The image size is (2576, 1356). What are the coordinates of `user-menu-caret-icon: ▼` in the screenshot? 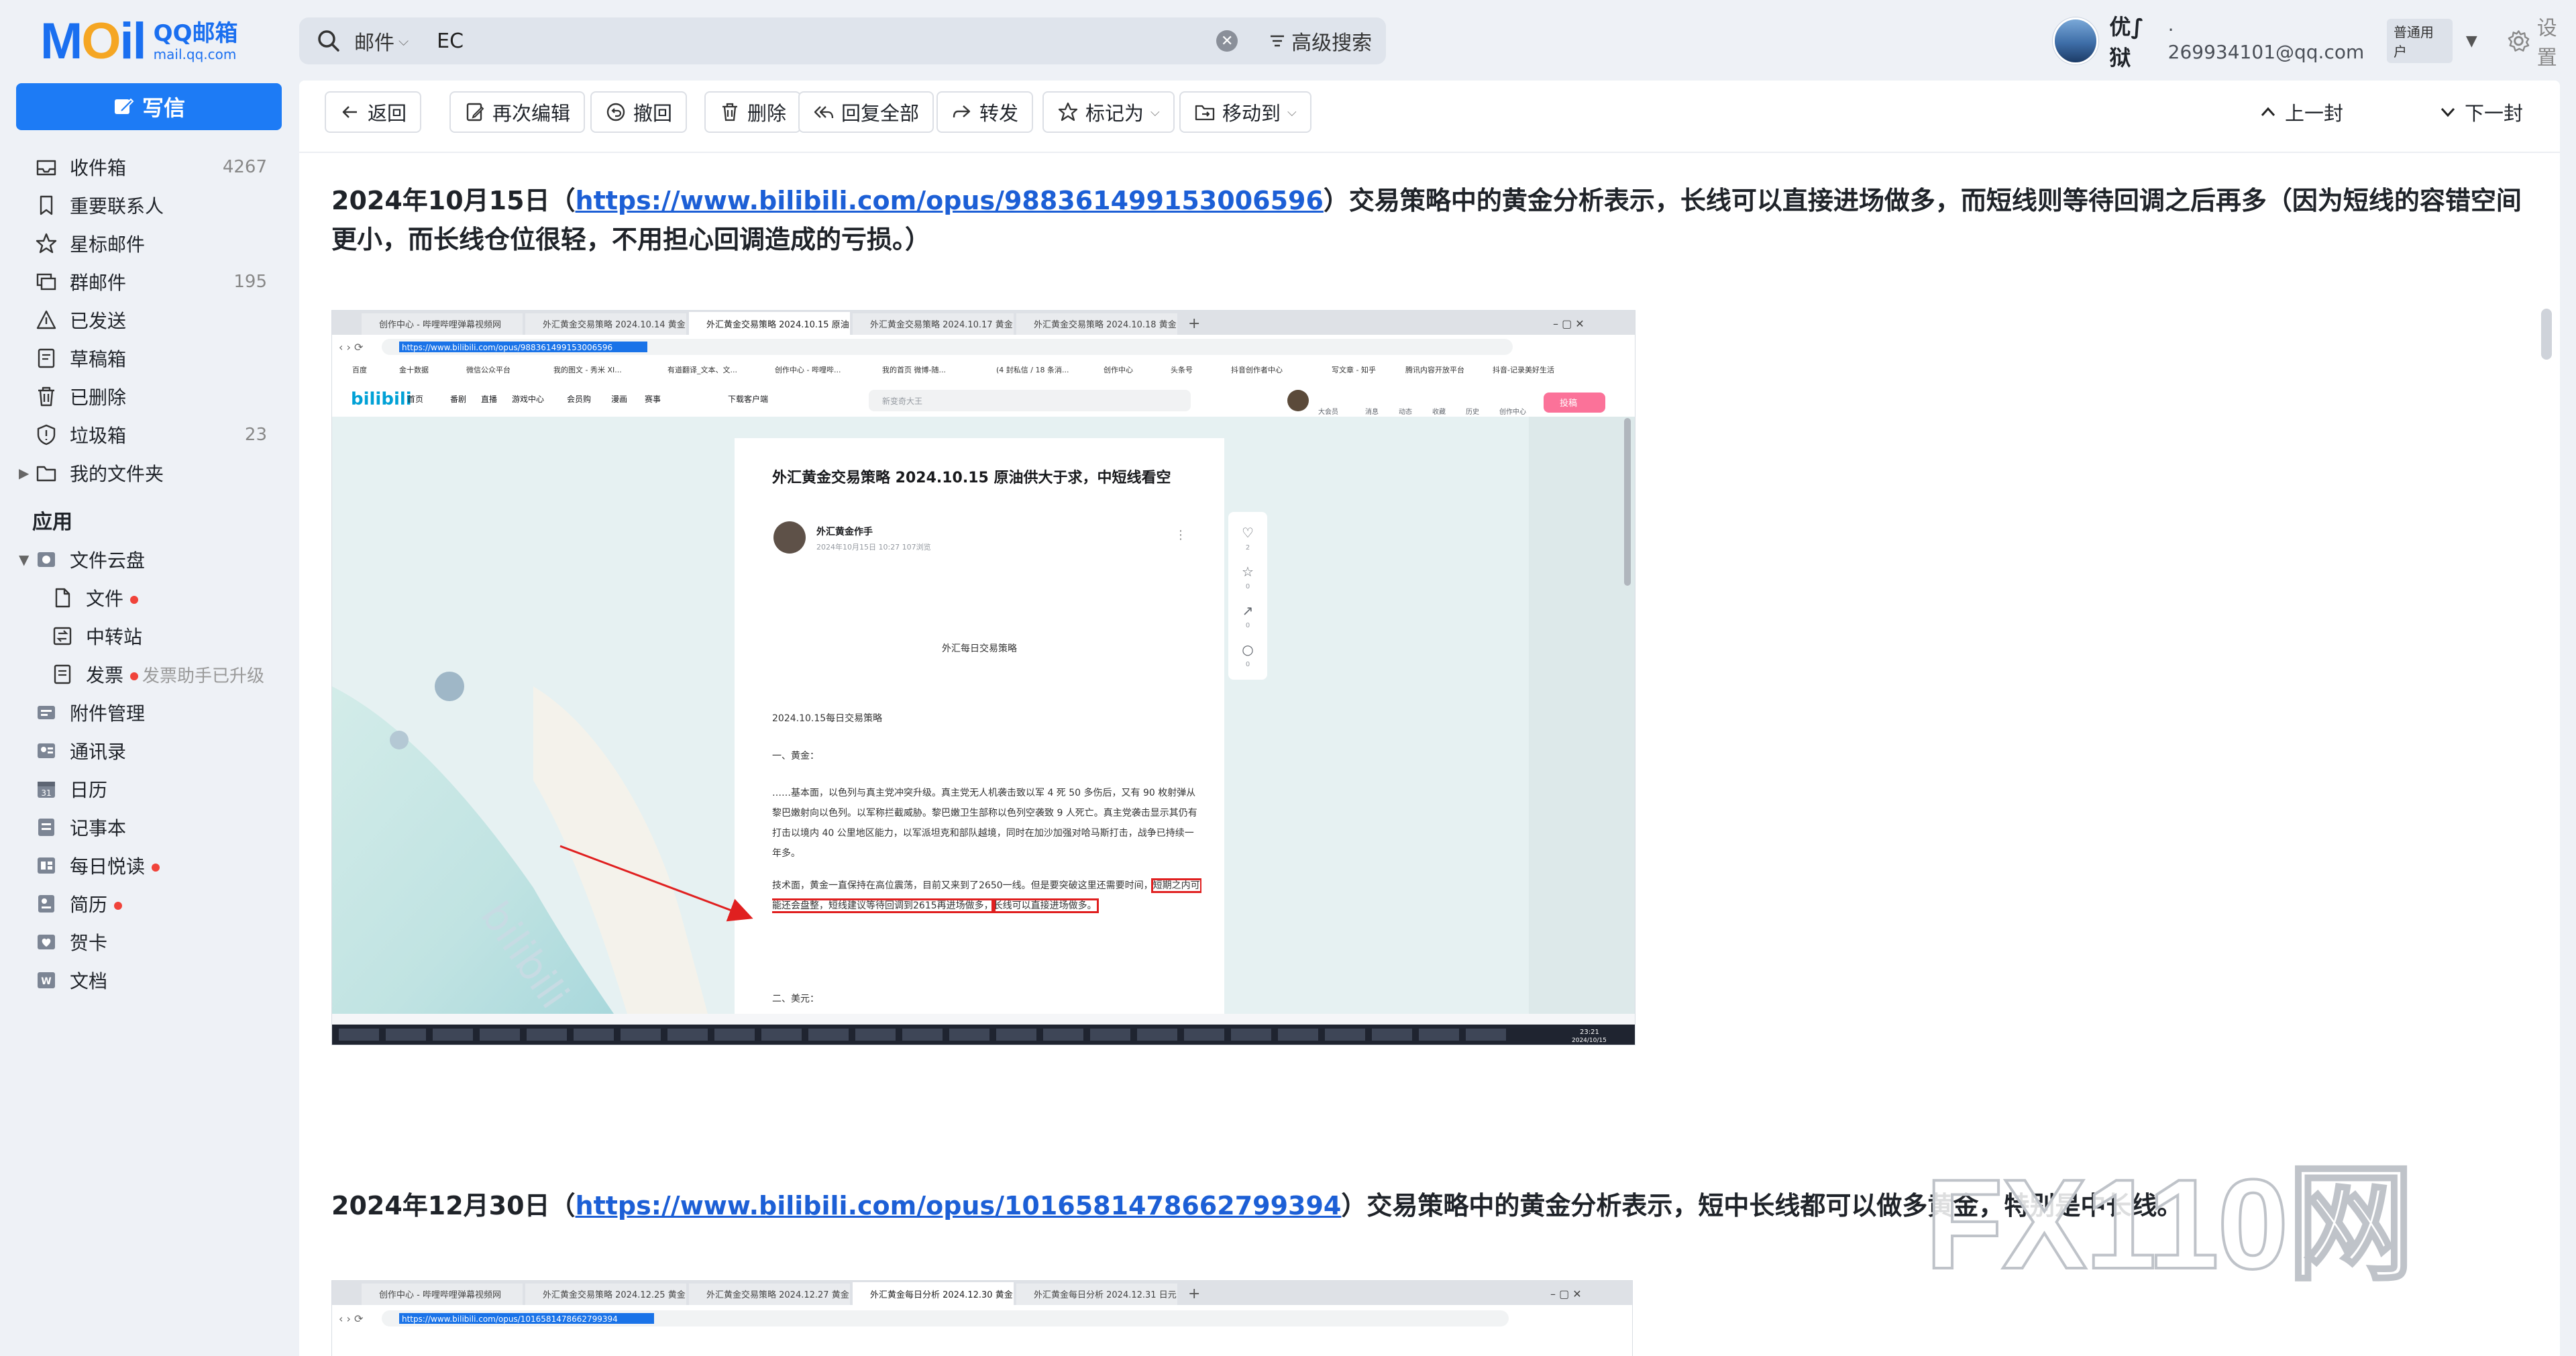 It's located at (2471, 41).